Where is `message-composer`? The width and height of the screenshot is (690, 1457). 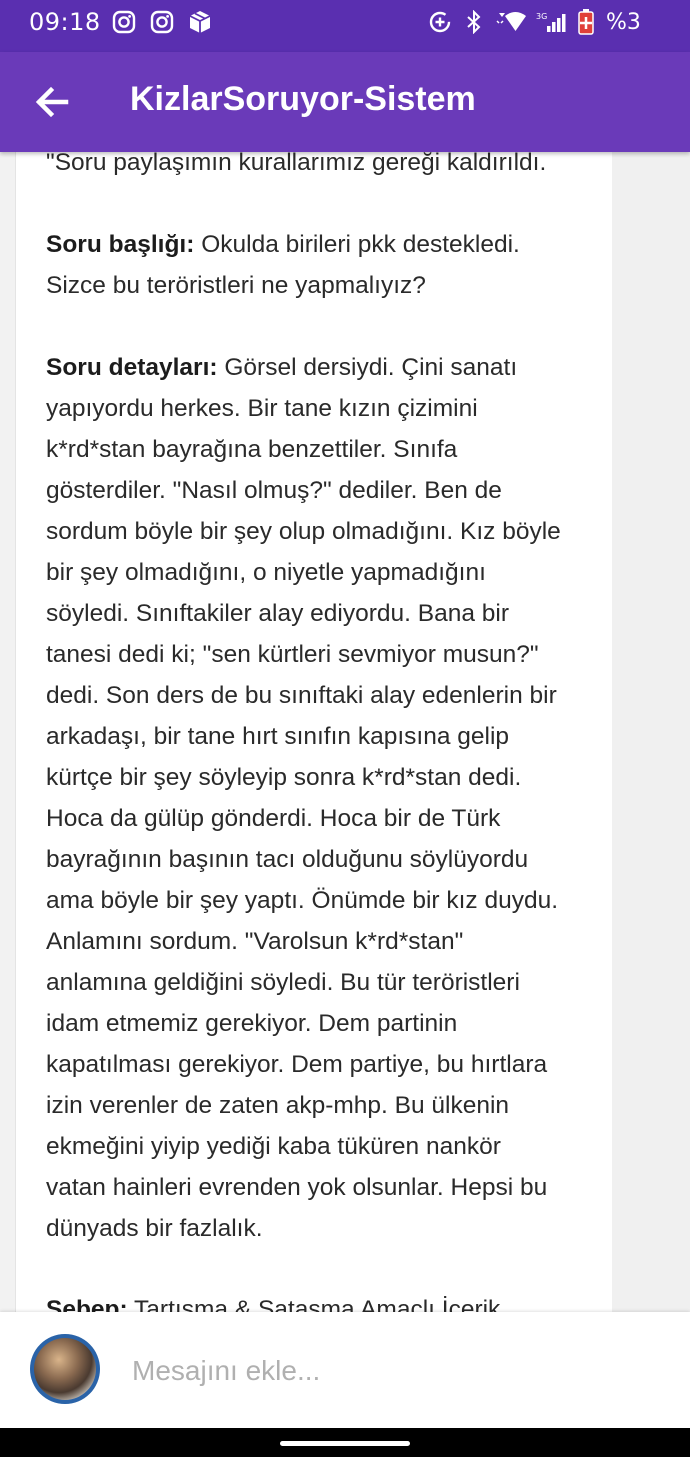 message-composer is located at coordinates (345, 1370).